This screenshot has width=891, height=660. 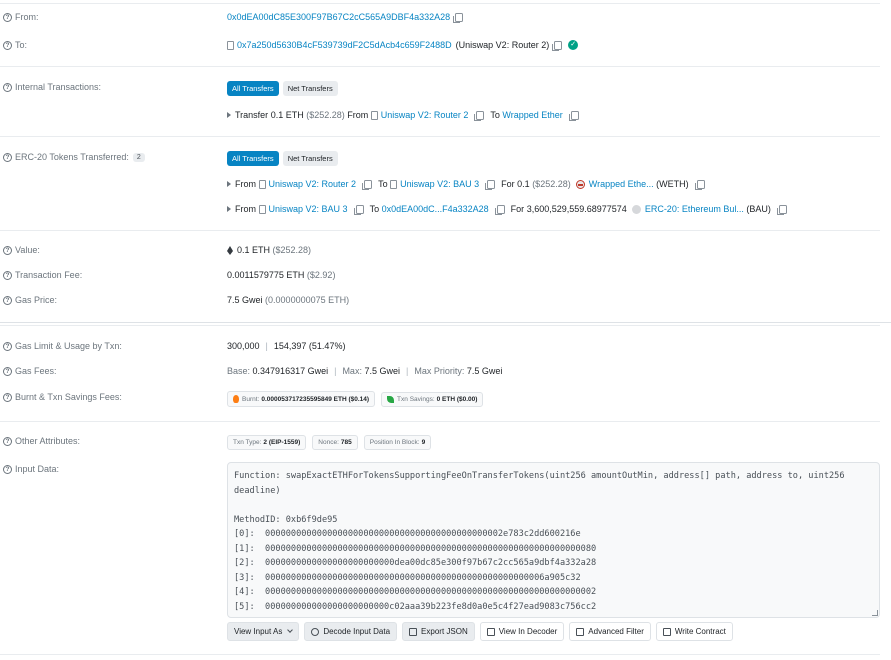 What do you see at coordinates (394, 442) in the screenshot?
I see `position-label: Position In Block:` at bounding box center [394, 442].